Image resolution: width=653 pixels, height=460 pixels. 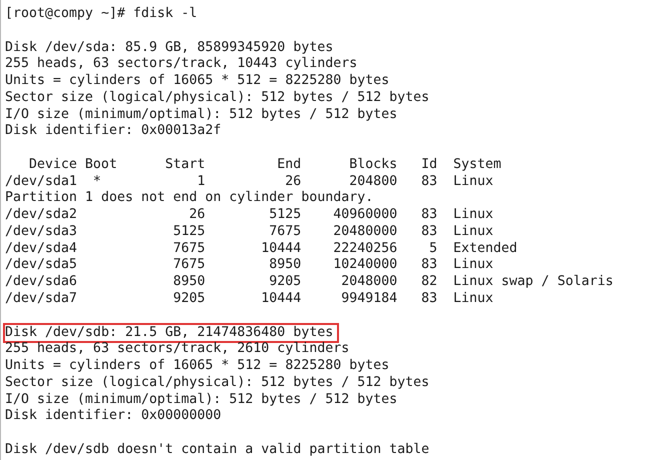 What do you see at coordinates (41, 248) in the screenshot?
I see `table-cell: /dev/sda4` at bounding box center [41, 248].